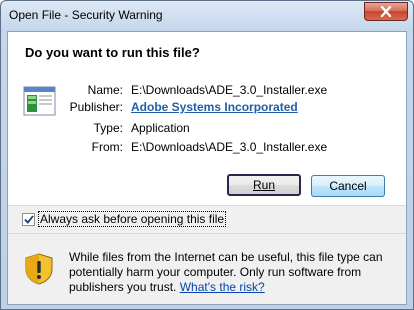 The image size is (414, 310). I want to click on executable-file-icon, so click(39, 101).